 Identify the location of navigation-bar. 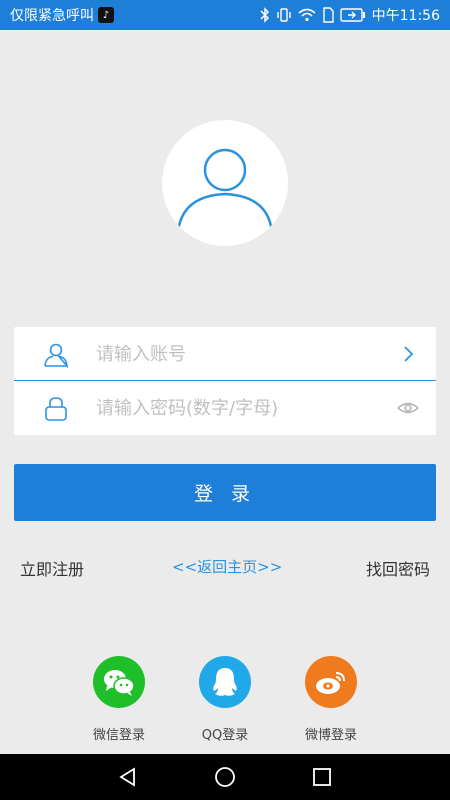
(225, 777).